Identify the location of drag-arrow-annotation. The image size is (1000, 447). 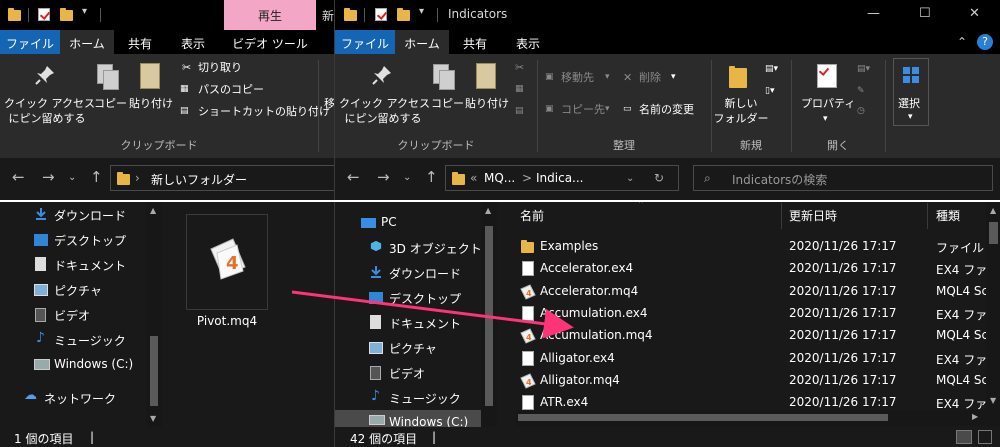
(432, 314).